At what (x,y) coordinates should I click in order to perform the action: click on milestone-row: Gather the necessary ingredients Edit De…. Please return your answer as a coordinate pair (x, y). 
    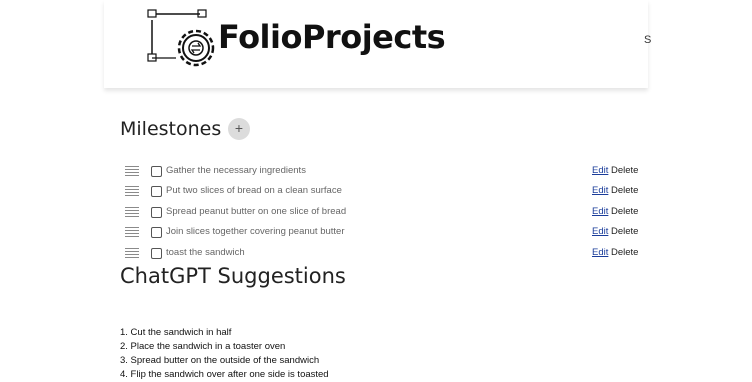
    Looking at the image, I should click on (376, 175).